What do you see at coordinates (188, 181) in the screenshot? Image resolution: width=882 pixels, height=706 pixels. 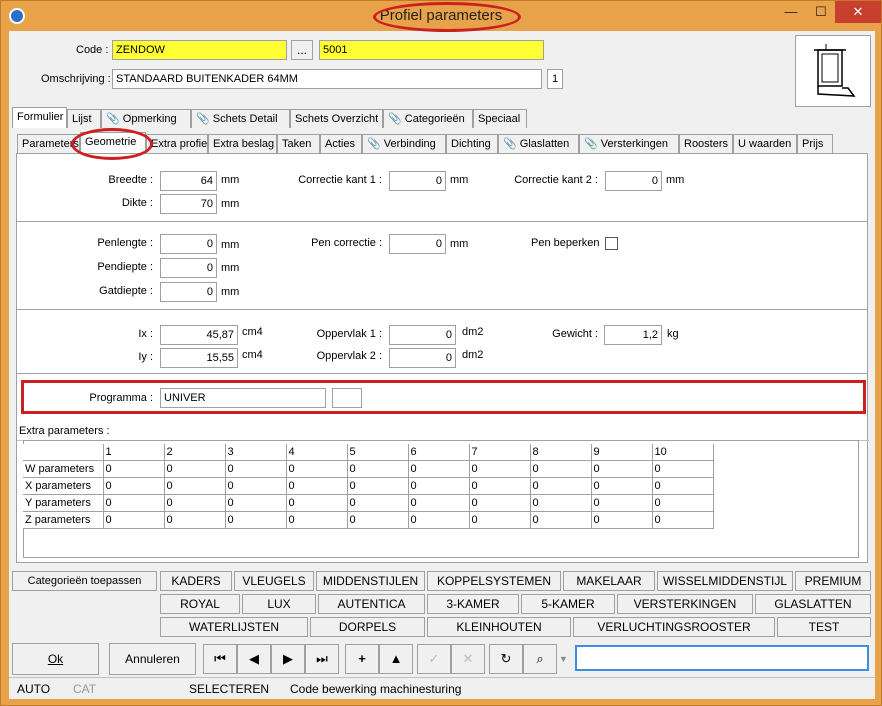 I see `breedte-input: 64` at bounding box center [188, 181].